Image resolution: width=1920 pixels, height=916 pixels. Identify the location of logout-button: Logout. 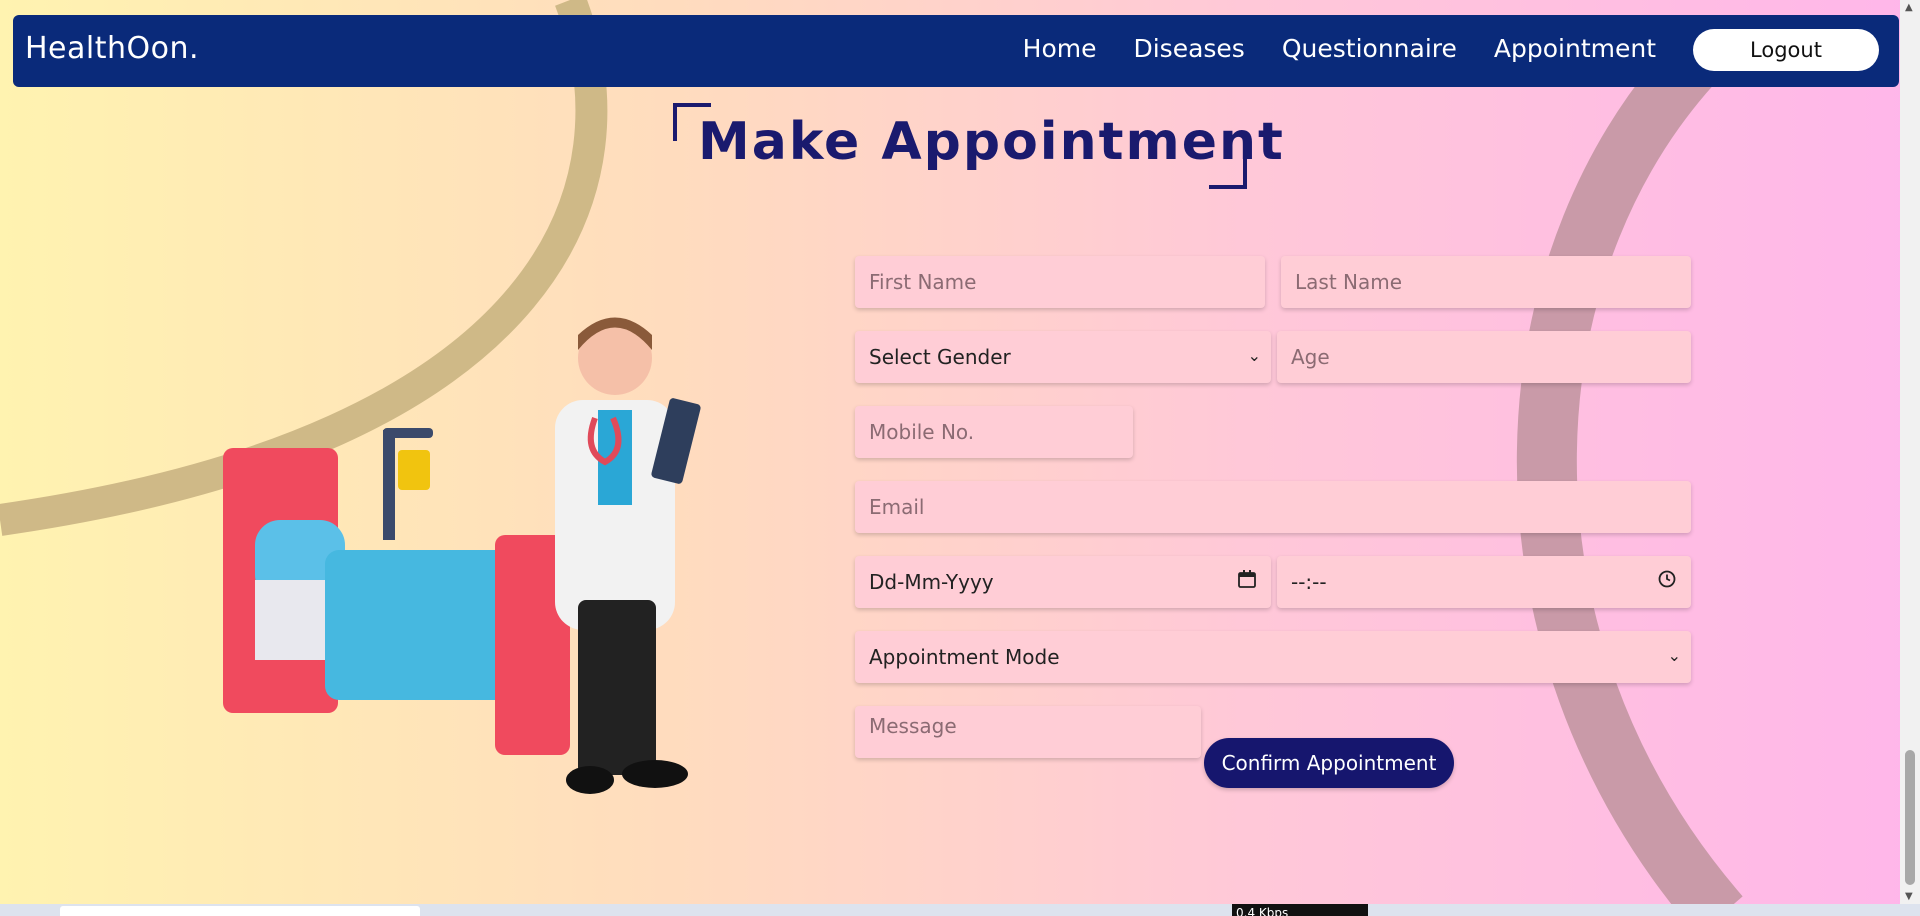
(1786, 50).